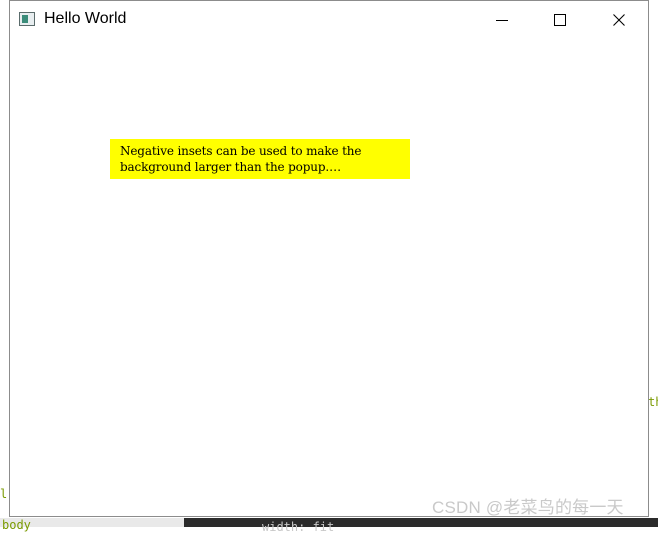 The height and width of the screenshot is (534, 658). What do you see at coordinates (16, 525) in the screenshot?
I see `background-code-fragment: body` at bounding box center [16, 525].